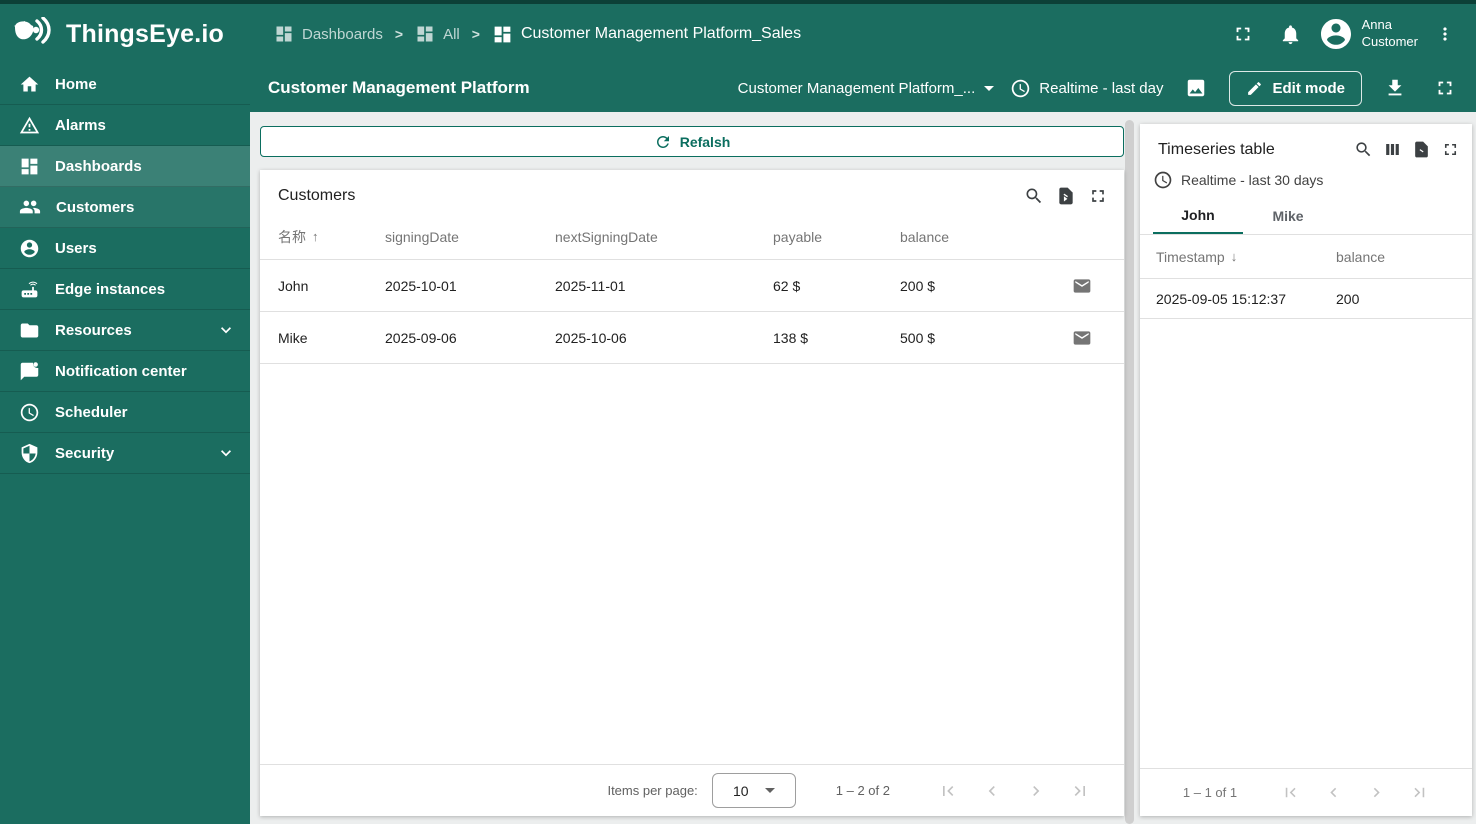 Image resolution: width=1476 pixels, height=824 pixels. I want to click on bell-icon, so click(1290, 34).